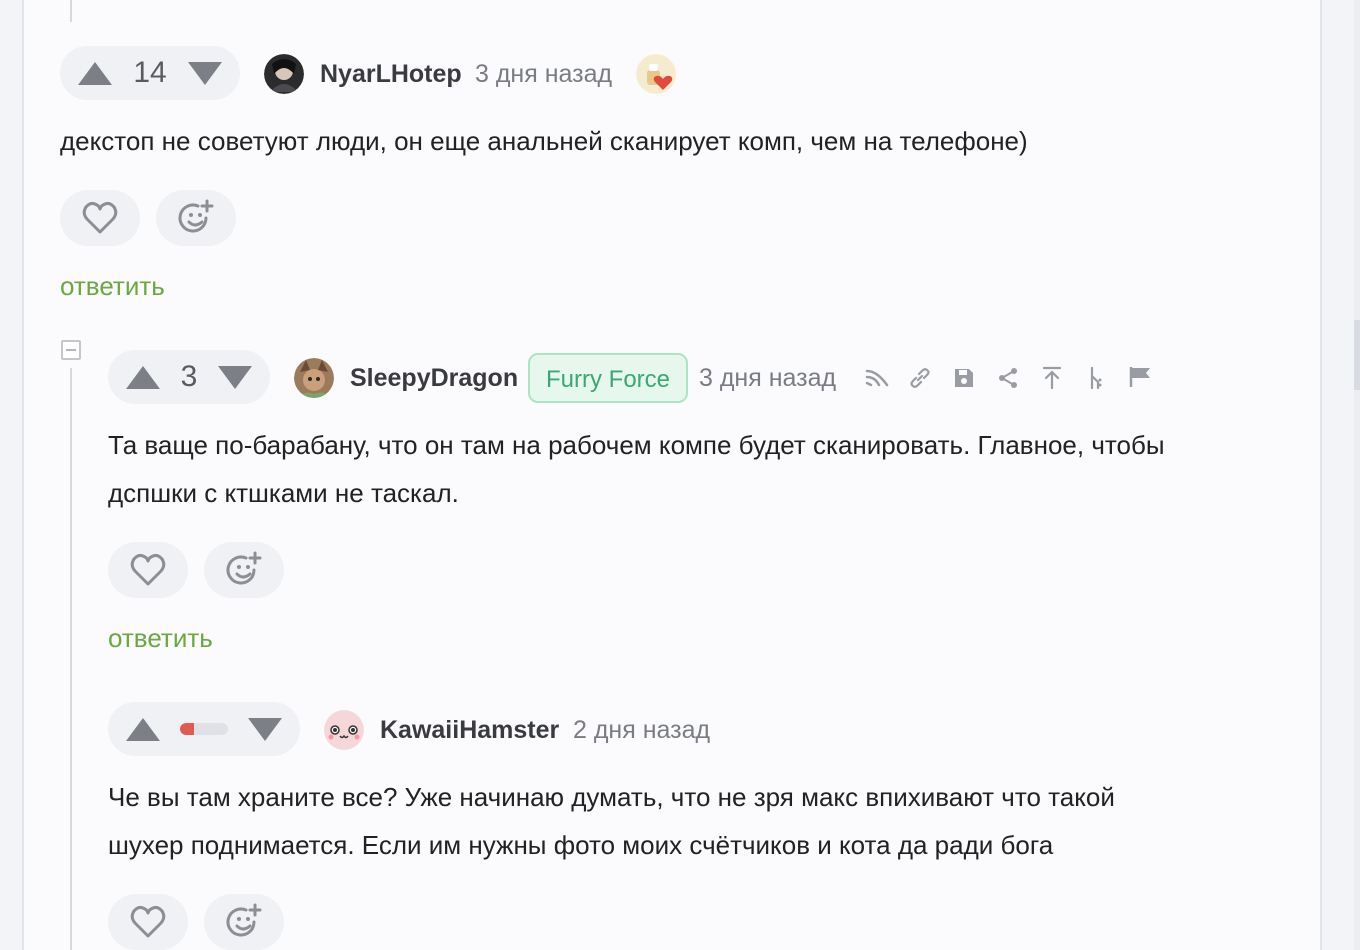 Image resolution: width=1360 pixels, height=950 pixels. What do you see at coordinates (391, 74) in the screenshot?
I see `username: NyarLHotep` at bounding box center [391, 74].